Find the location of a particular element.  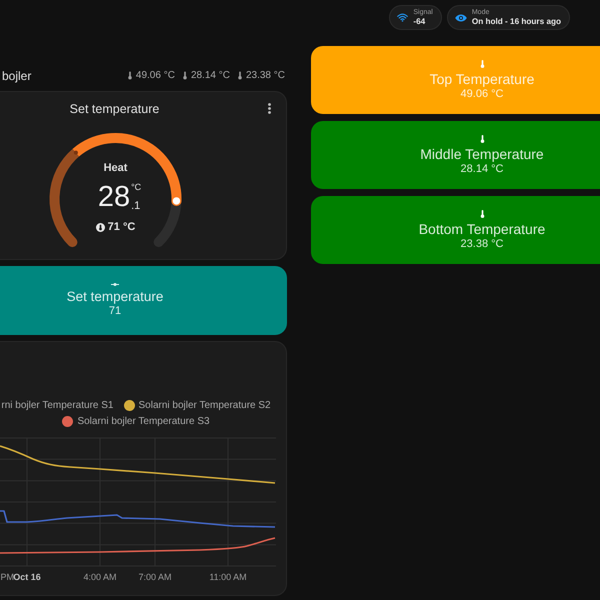

target-temperature: 28 is located at coordinates (114, 197).